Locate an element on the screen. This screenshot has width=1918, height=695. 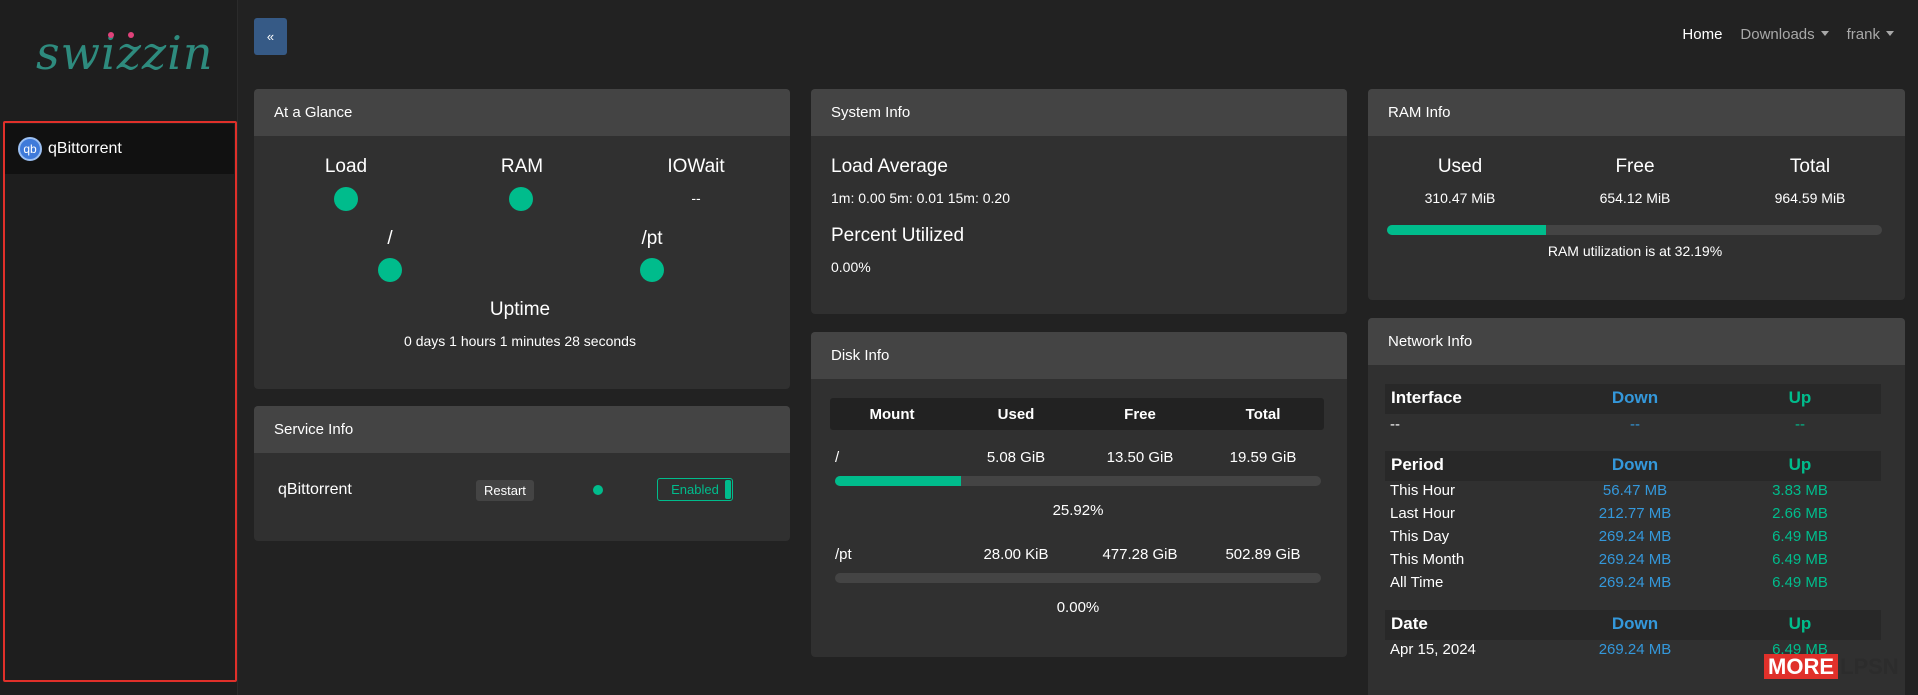
ram-utilization-text: RAM utilization is at 32.19% is located at coordinates (1635, 251).